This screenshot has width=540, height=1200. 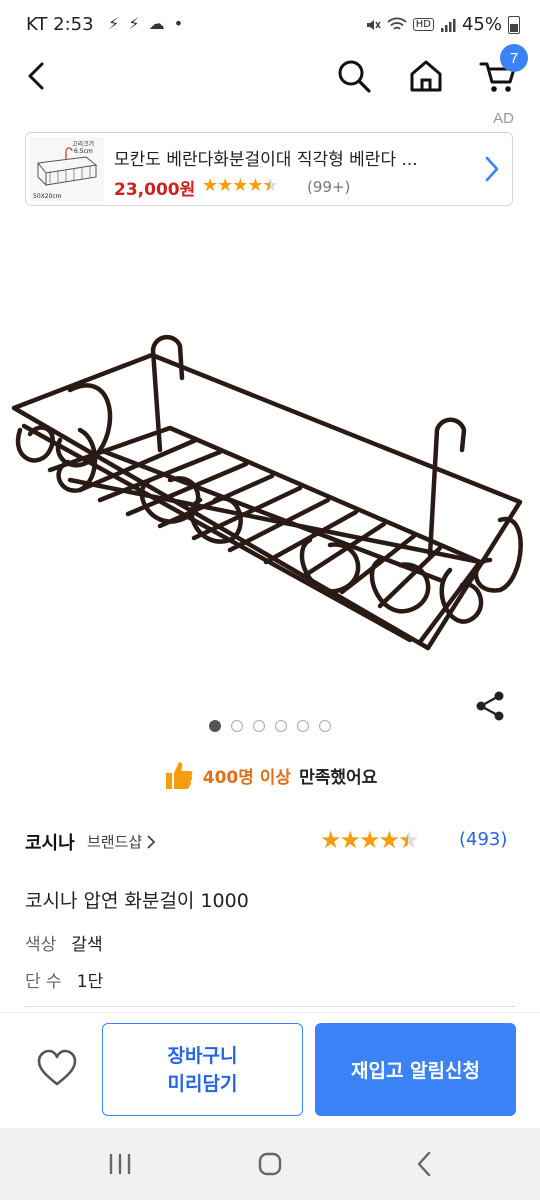 I want to click on recent-apps-icon, so click(x=120, y=1164).